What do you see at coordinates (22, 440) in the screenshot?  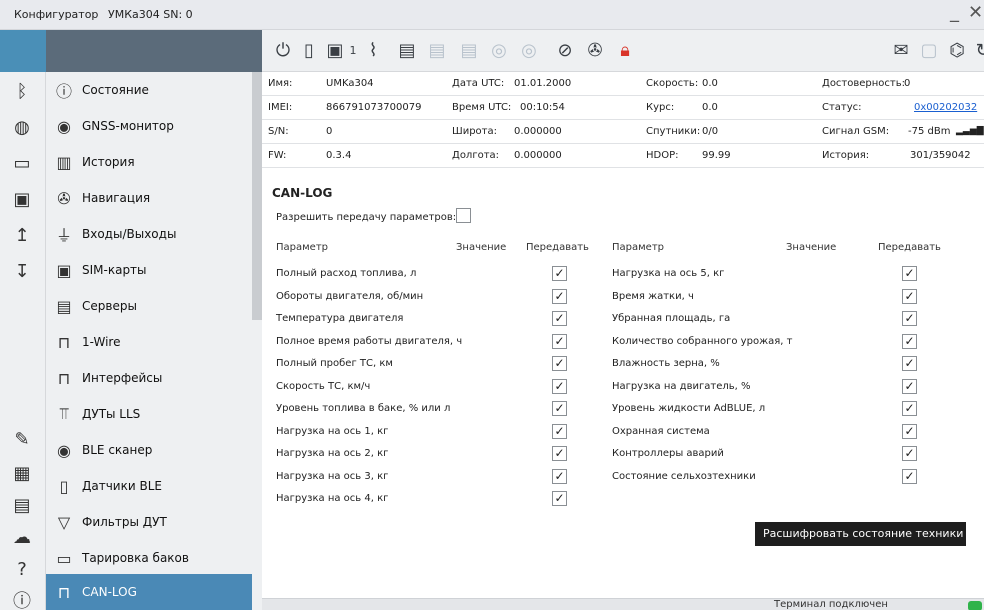 I see `edit-icon: ✎` at bounding box center [22, 440].